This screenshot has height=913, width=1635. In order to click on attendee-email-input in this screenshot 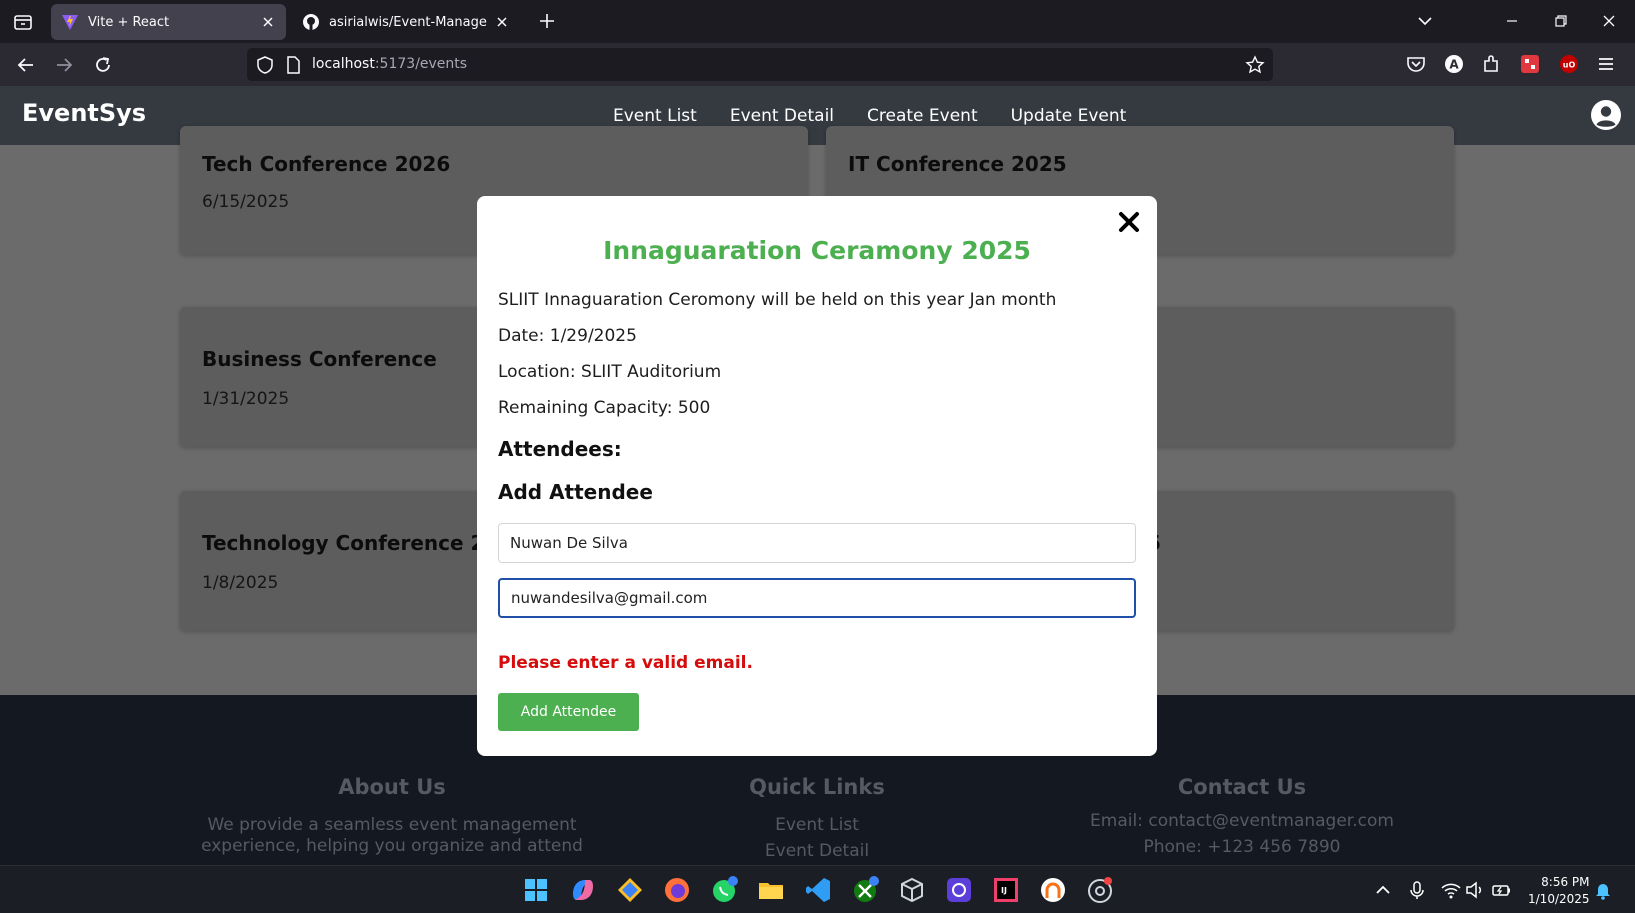, I will do `click(817, 598)`.